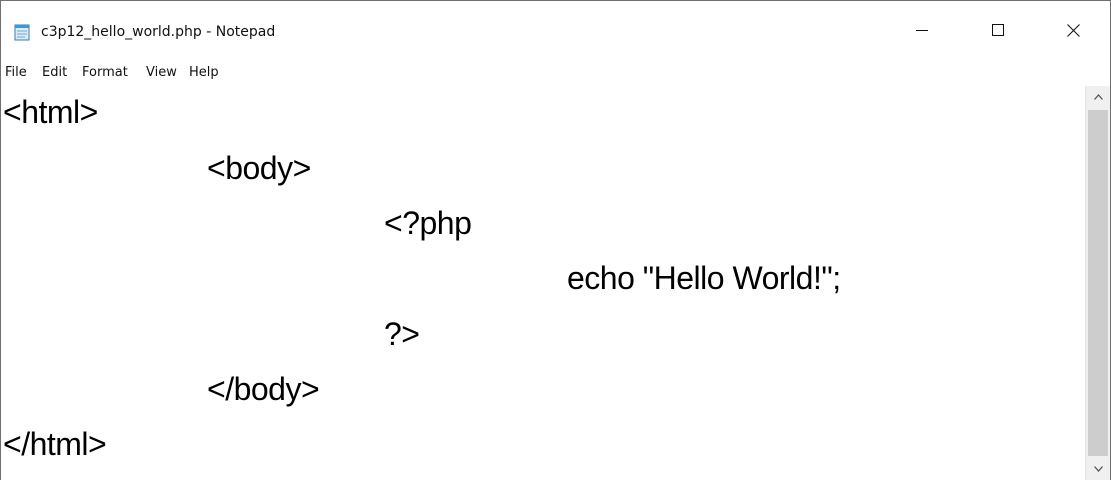 This screenshot has height=480, width=1111. Describe the element at coordinates (555, 30) in the screenshot. I see `title-bar: c3p12_hello_world.php - Notepad` at that location.